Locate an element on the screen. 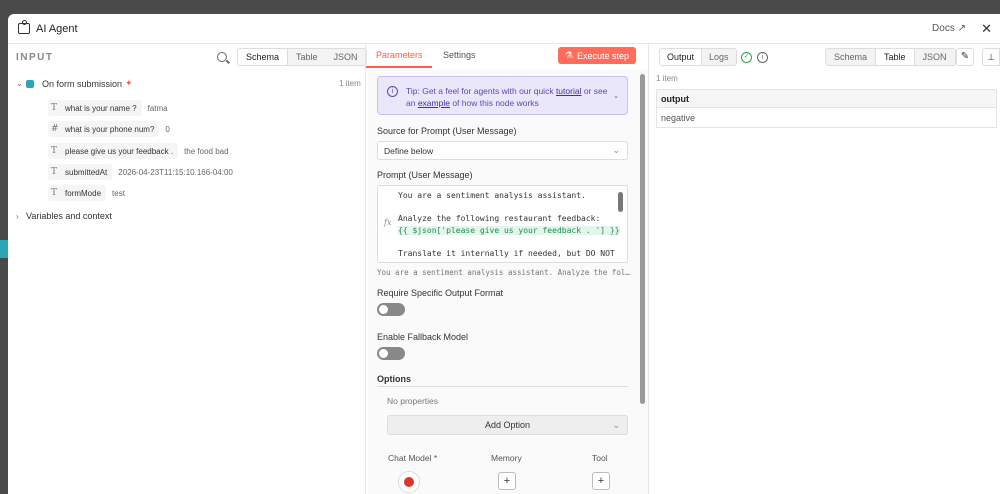 The height and width of the screenshot is (494, 1000). require-format-label: Require Specific Output Format is located at coordinates (440, 293).